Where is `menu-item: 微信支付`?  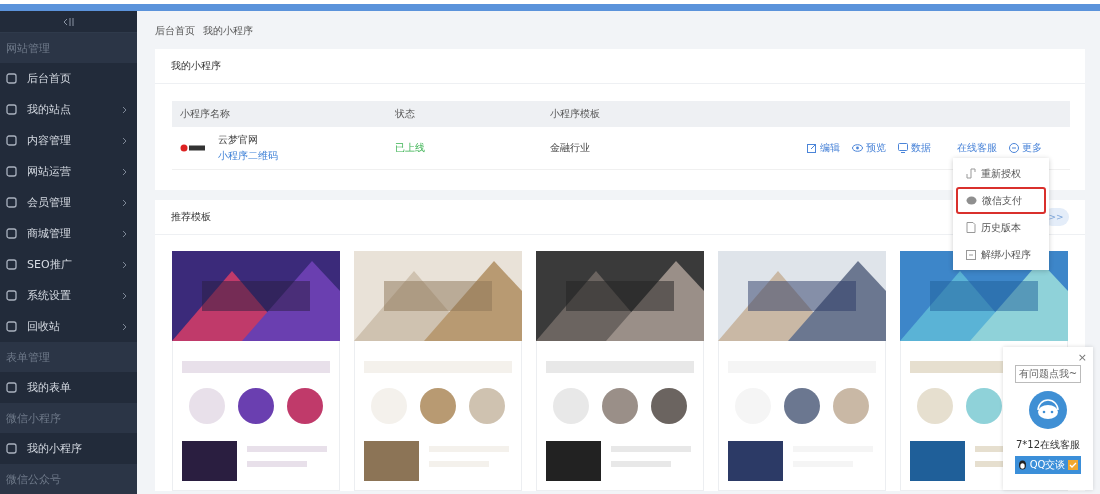
menu-item: 微信支付 is located at coordinates (1001, 200).